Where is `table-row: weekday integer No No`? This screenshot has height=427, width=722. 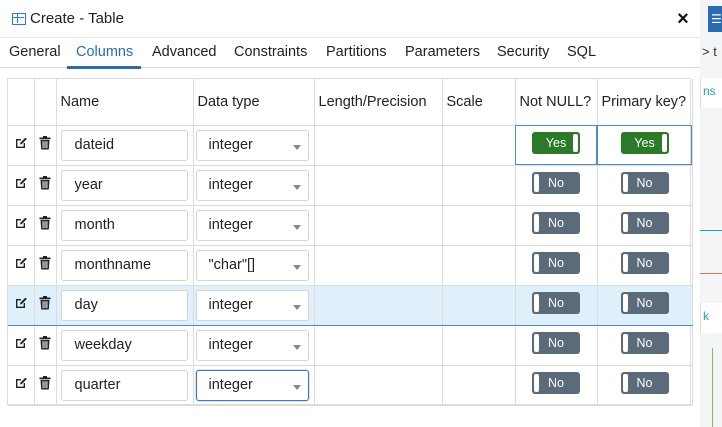 table-row: weekday integer No No is located at coordinates (350, 345).